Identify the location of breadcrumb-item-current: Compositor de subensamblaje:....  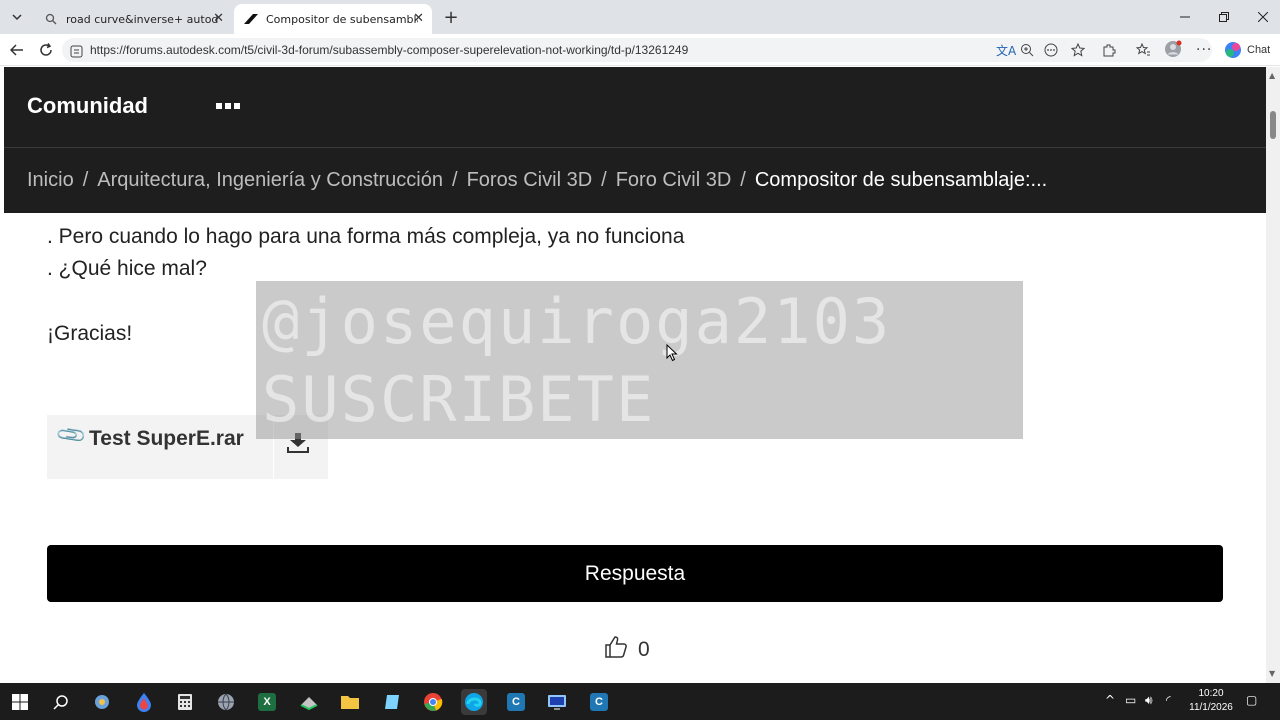
(901, 180).